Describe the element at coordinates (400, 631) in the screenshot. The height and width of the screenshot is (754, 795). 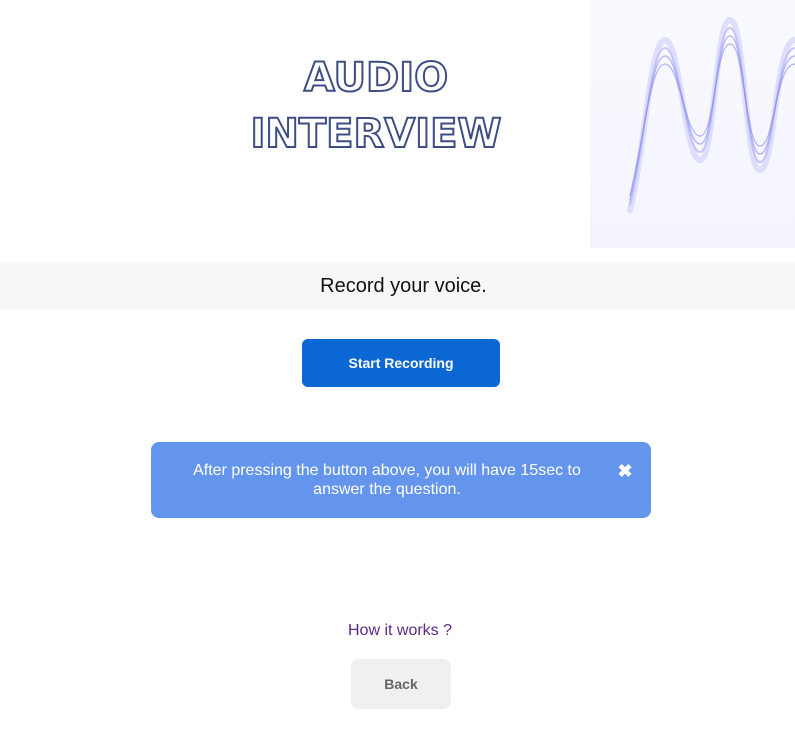
I see `how-it-works-link: How it works ?` at that location.